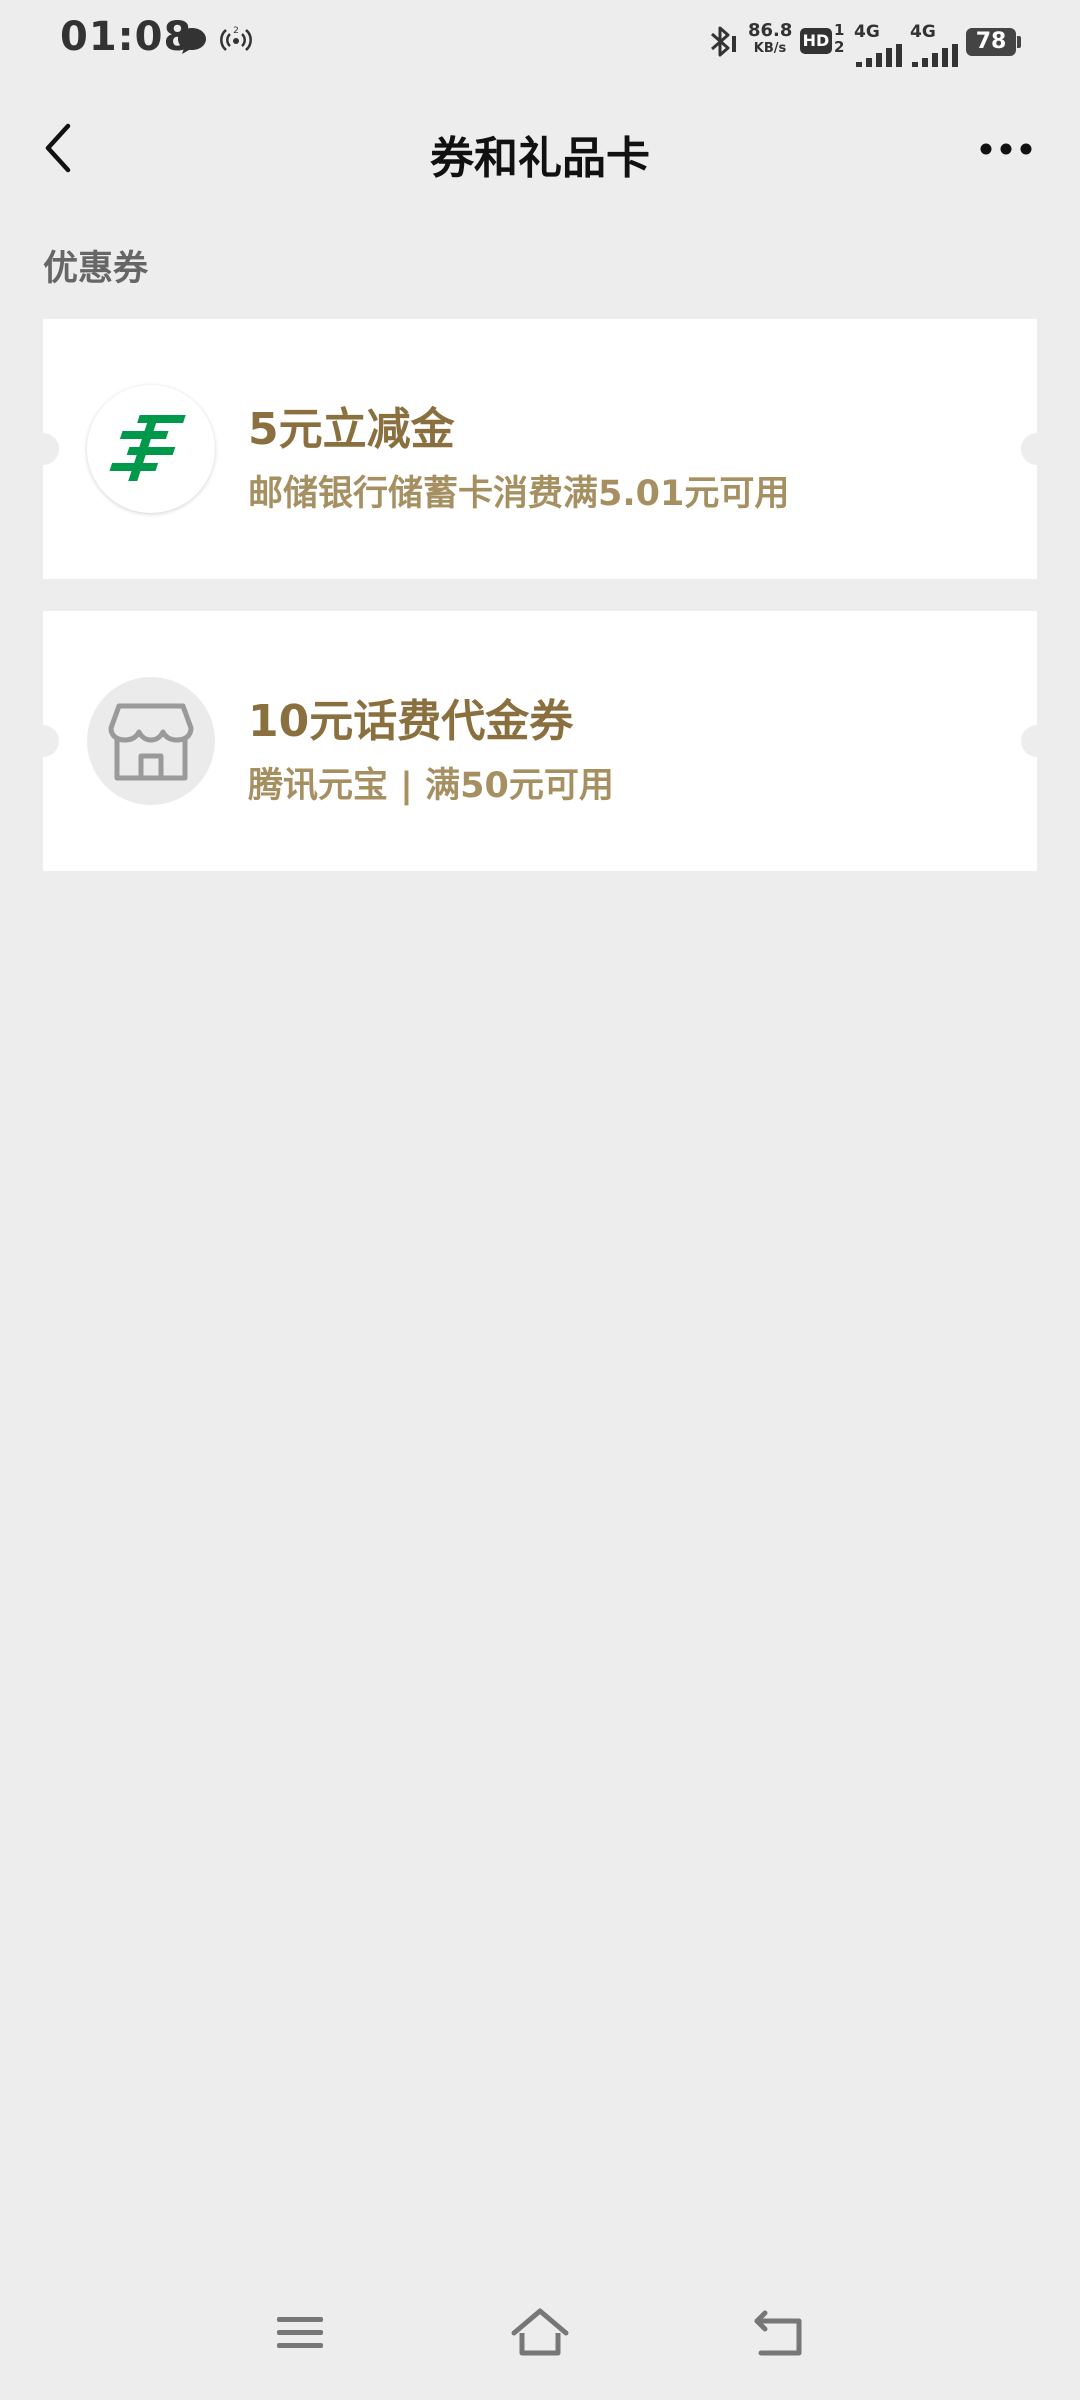  I want to click on more-dots-icon, so click(1006, 150).